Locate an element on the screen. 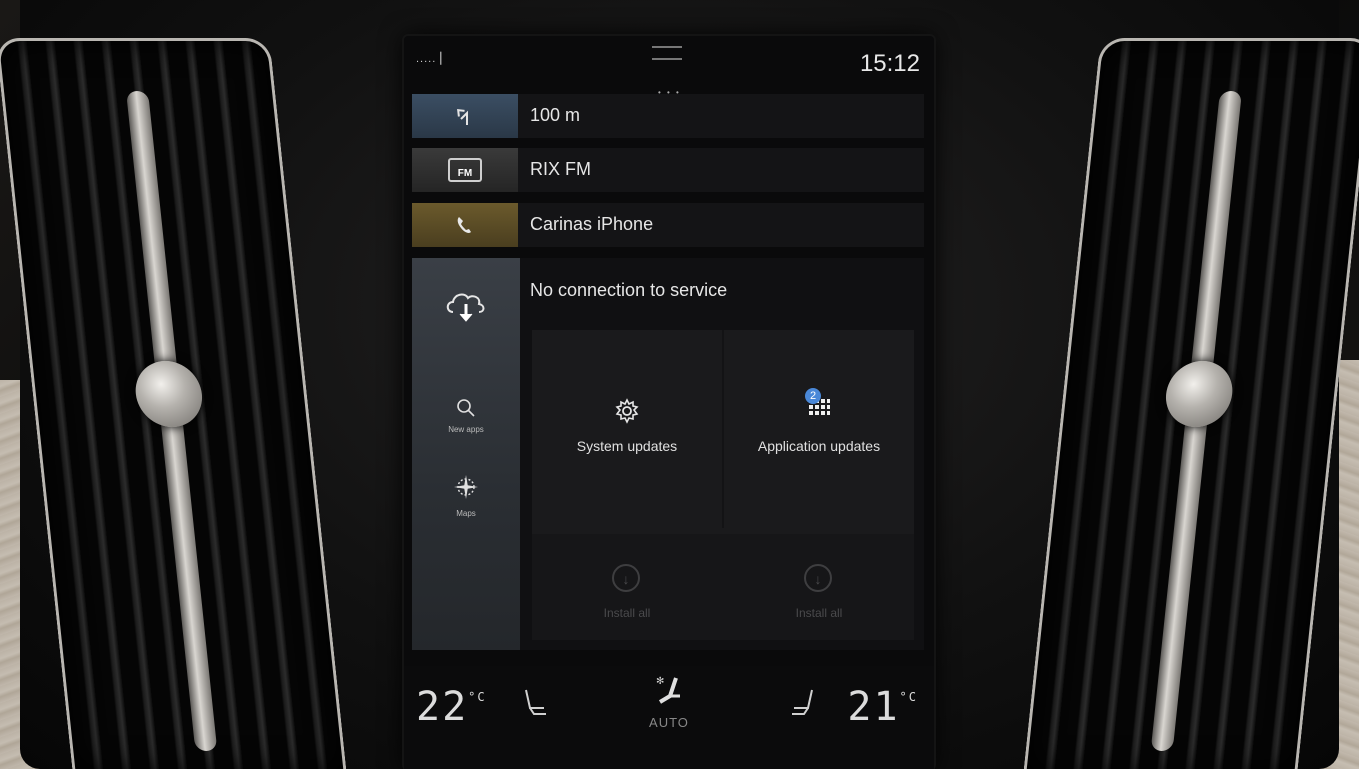  update-count-badge: 2 is located at coordinates (813, 396).